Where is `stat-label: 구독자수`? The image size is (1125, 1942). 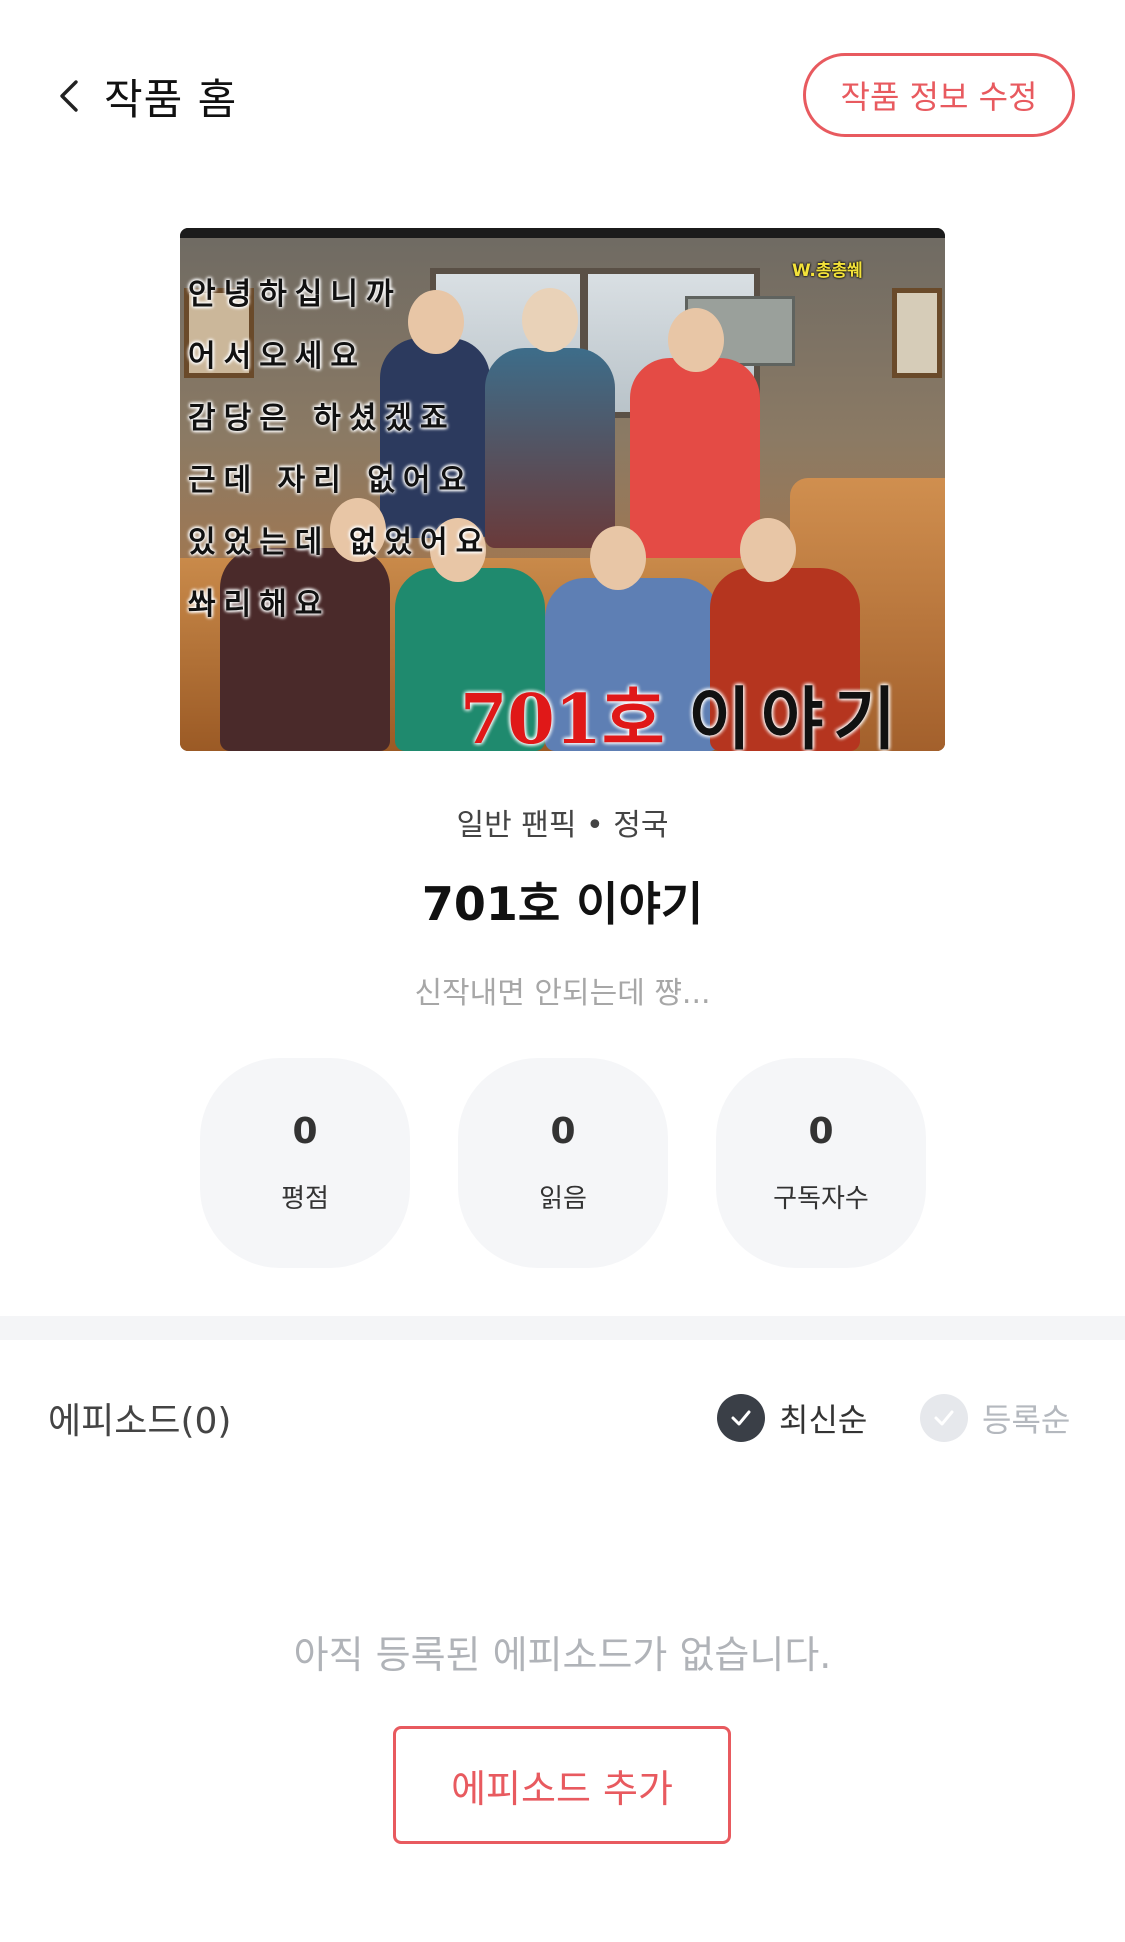 stat-label: 구독자수 is located at coordinates (821, 1199).